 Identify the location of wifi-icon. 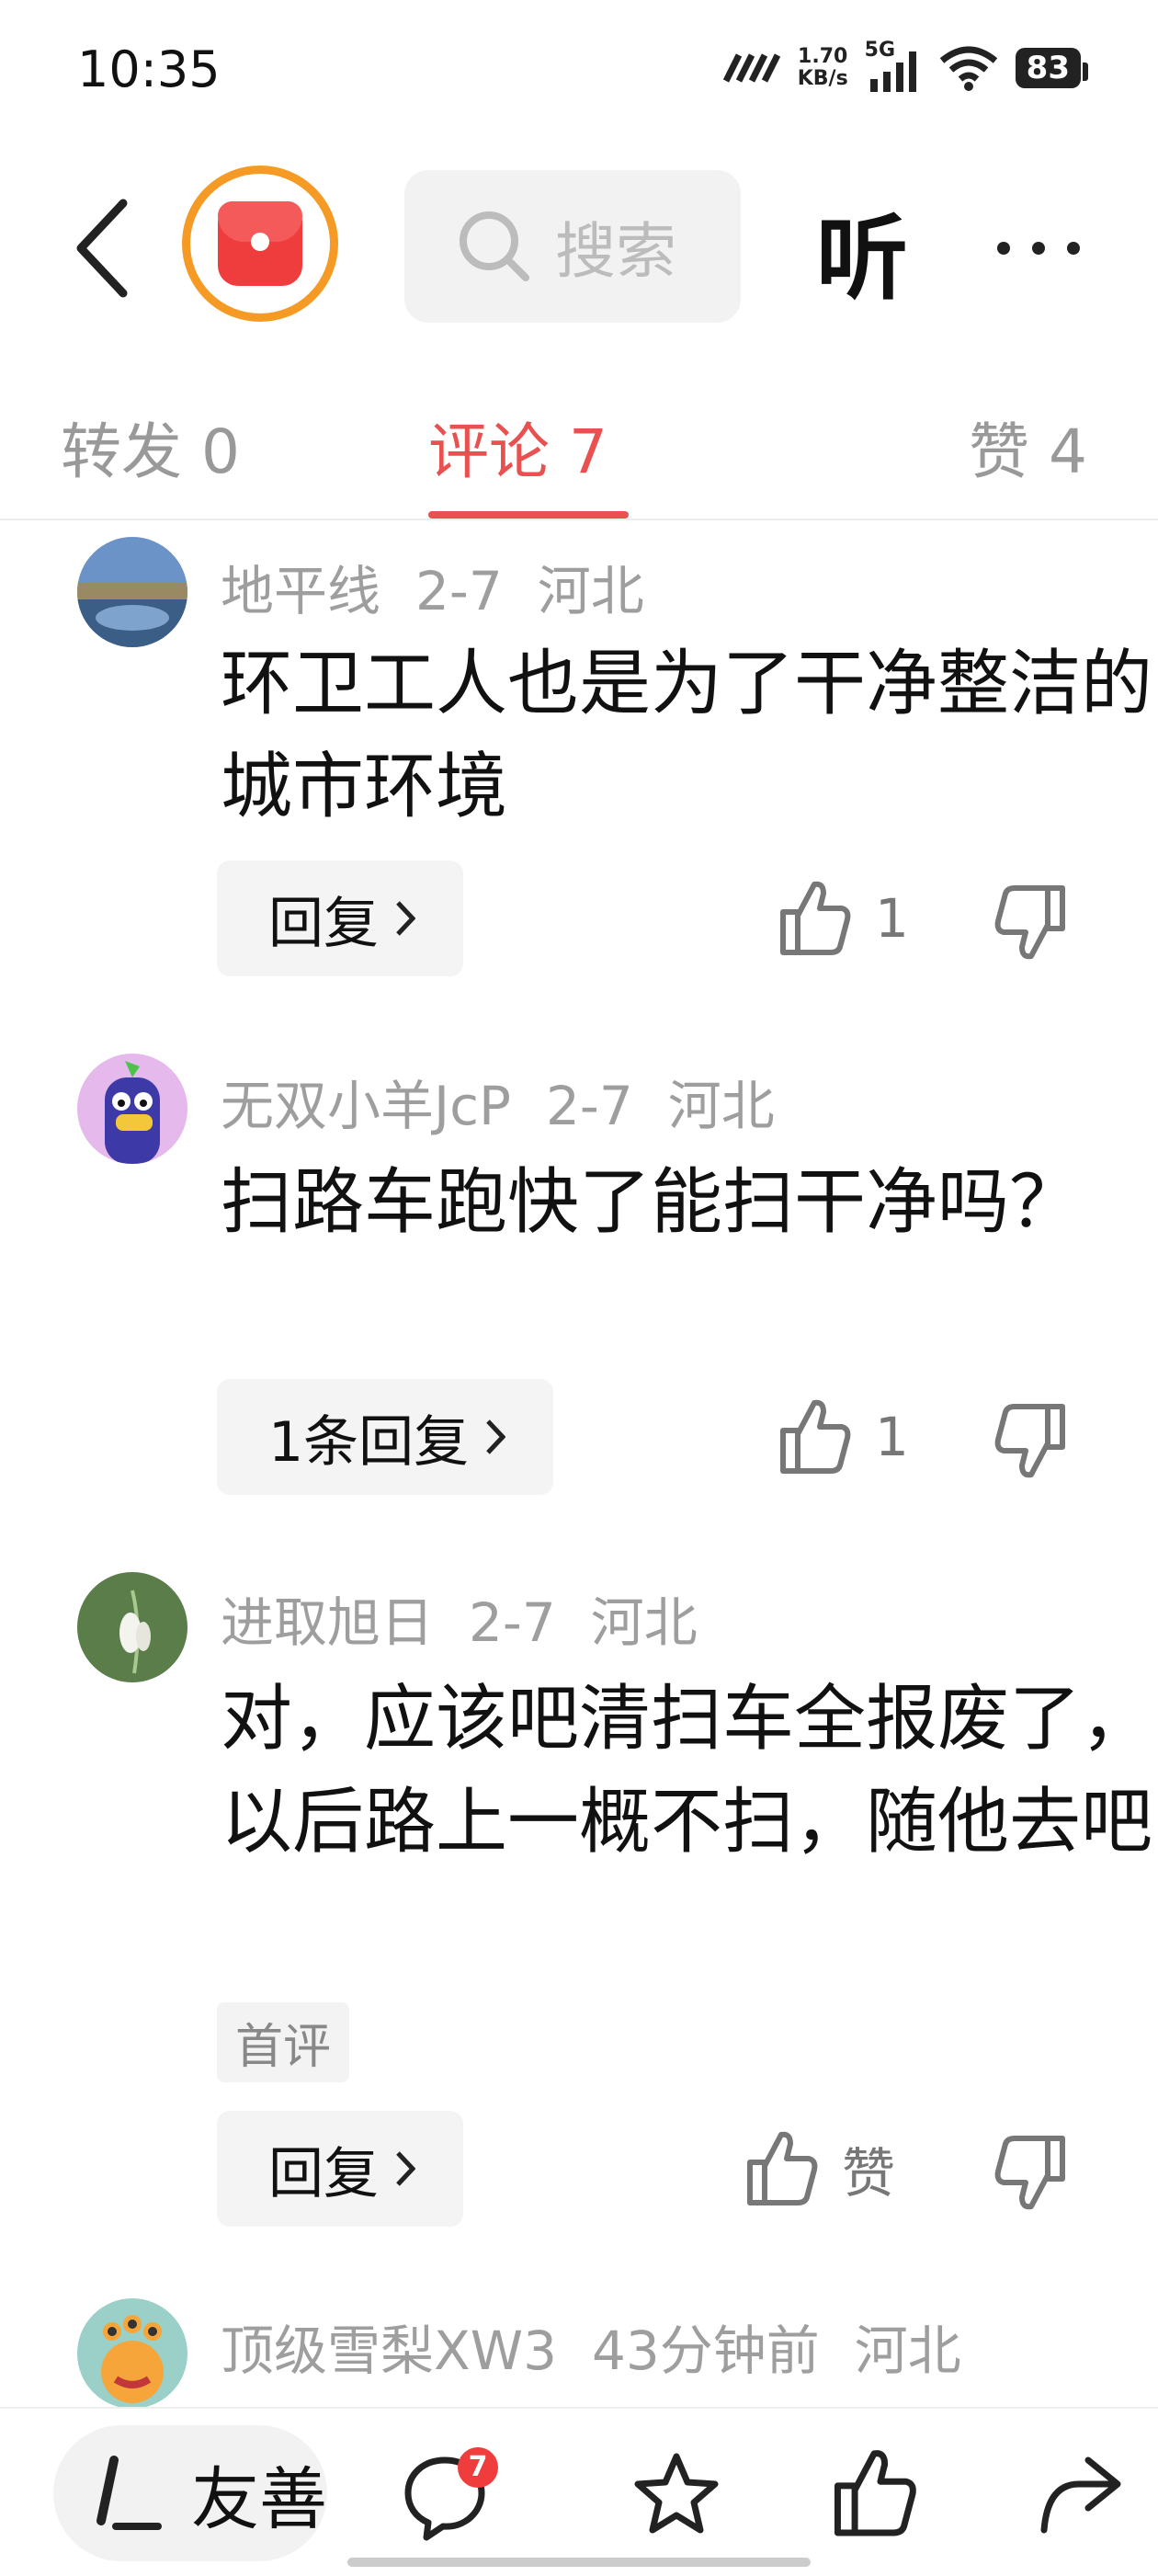
(968, 68).